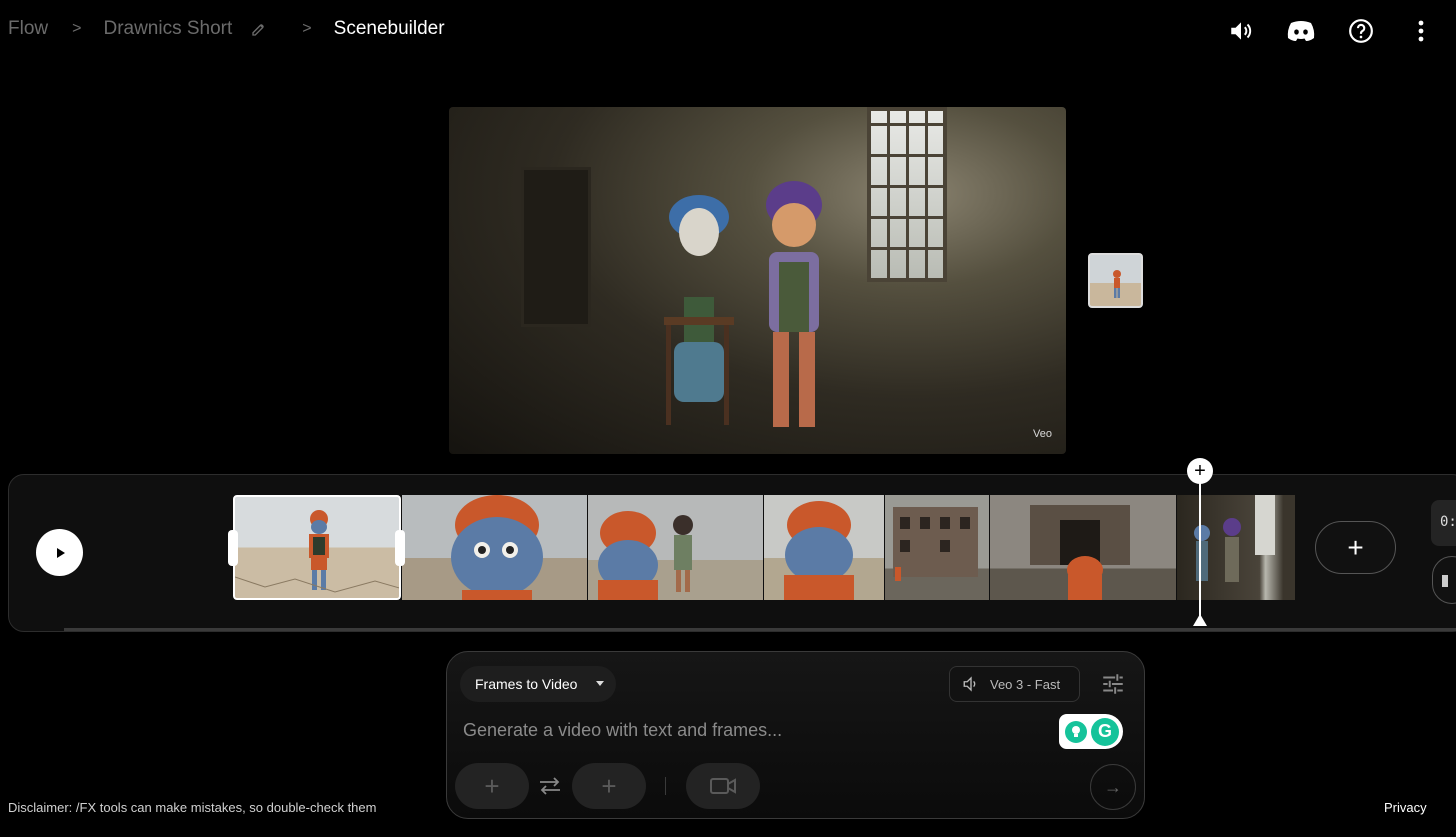 Image resolution: width=1456 pixels, height=837 pixels. I want to click on scene-character-blue-hair, so click(699, 310).